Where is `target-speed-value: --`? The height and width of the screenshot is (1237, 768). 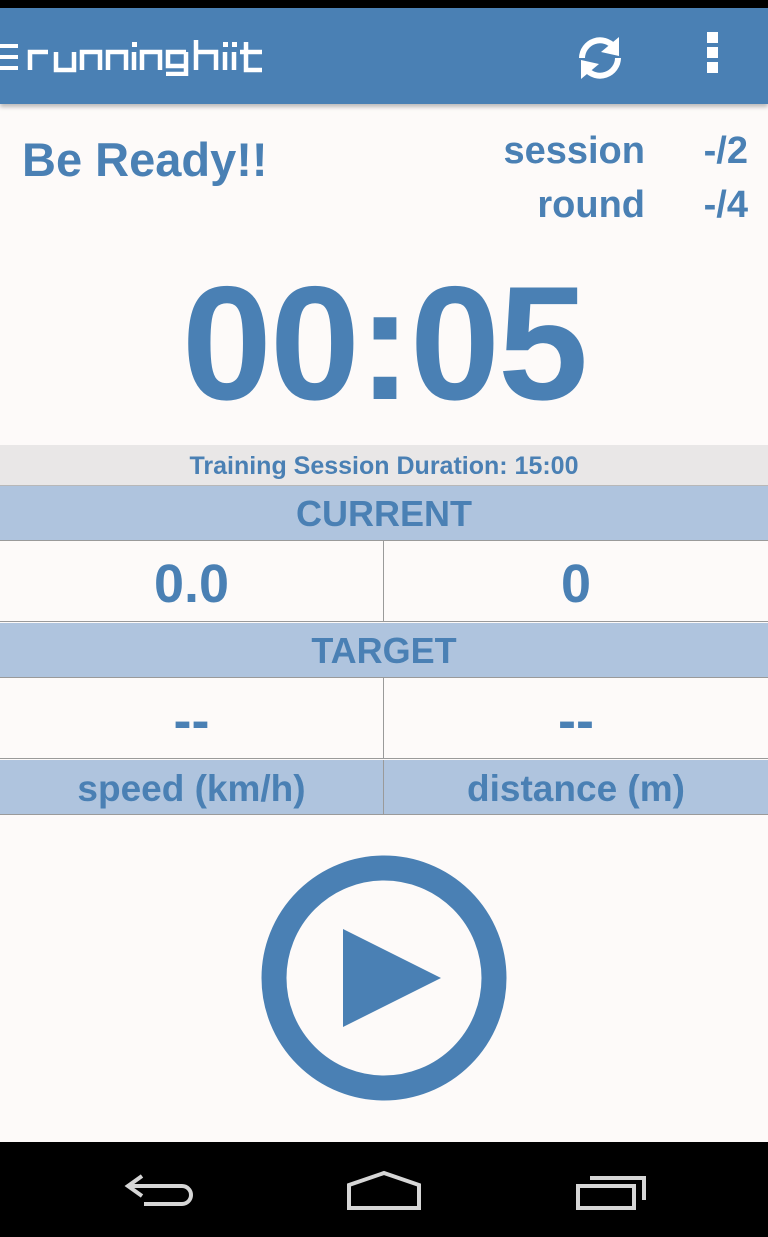 target-speed-value: -- is located at coordinates (192, 718).